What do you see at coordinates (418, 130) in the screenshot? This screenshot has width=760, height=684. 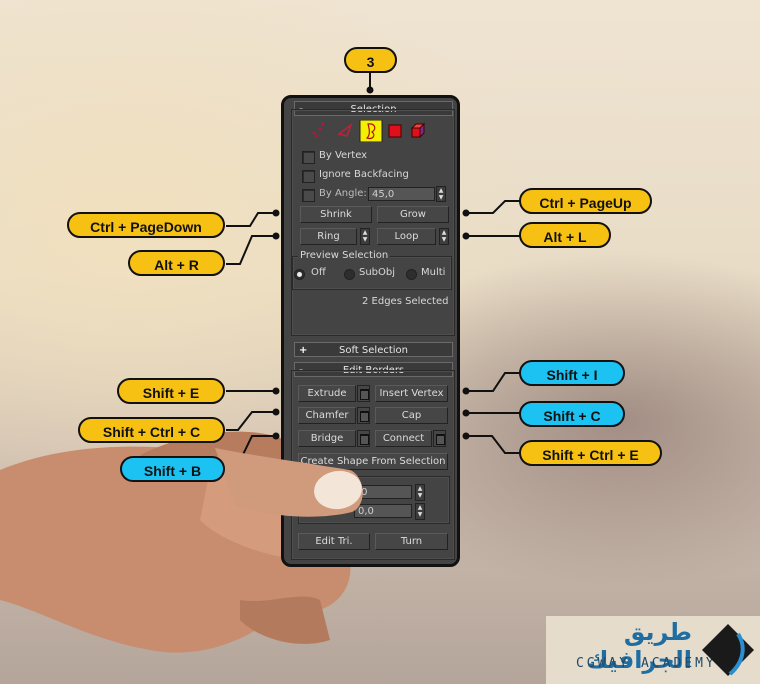 I see `element-icon` at bounding box center [418, 130].